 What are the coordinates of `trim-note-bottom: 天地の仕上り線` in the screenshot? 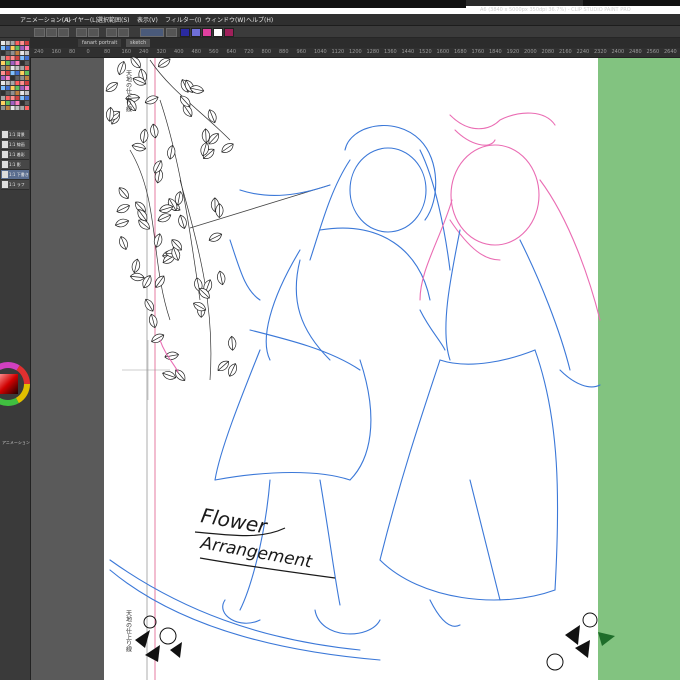 It's located at (128, 631).